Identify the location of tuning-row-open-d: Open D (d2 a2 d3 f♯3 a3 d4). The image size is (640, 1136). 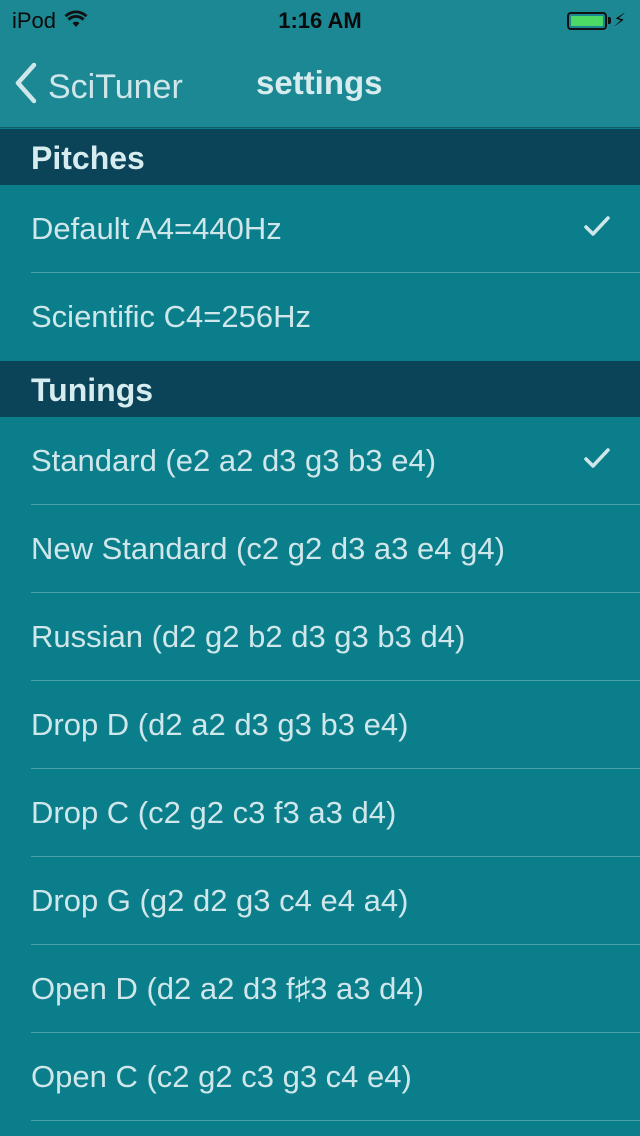
(320, 989).